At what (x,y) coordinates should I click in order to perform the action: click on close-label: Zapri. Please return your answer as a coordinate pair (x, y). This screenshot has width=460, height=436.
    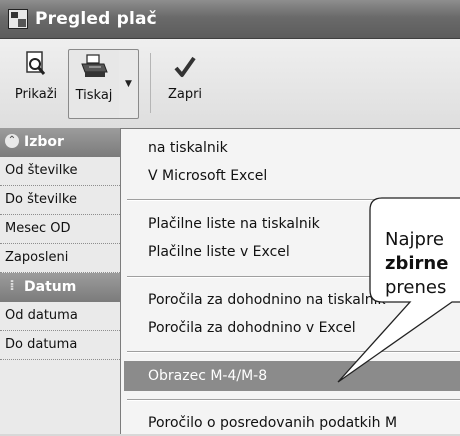
    Looking at the image, I should click on (185, 94).